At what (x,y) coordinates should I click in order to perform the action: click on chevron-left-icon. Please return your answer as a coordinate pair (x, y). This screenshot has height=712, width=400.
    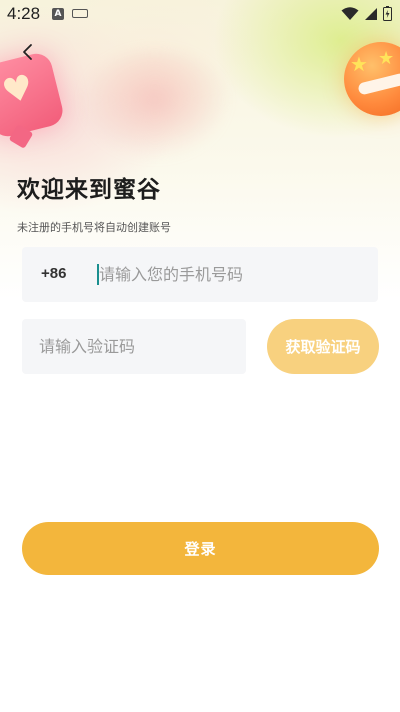
    Looking at the image, I should click on (27, 52).